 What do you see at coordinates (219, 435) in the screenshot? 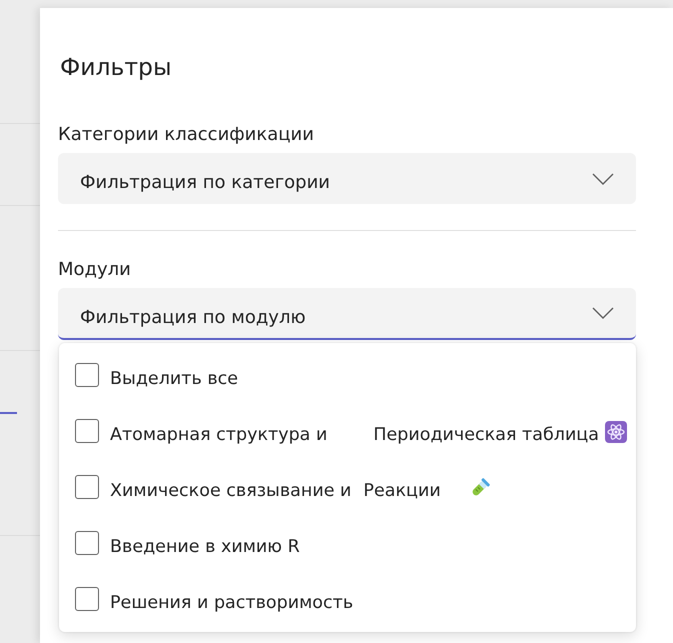
I see `option-label: Атомарная структура и` at bounding box center [219, 435].